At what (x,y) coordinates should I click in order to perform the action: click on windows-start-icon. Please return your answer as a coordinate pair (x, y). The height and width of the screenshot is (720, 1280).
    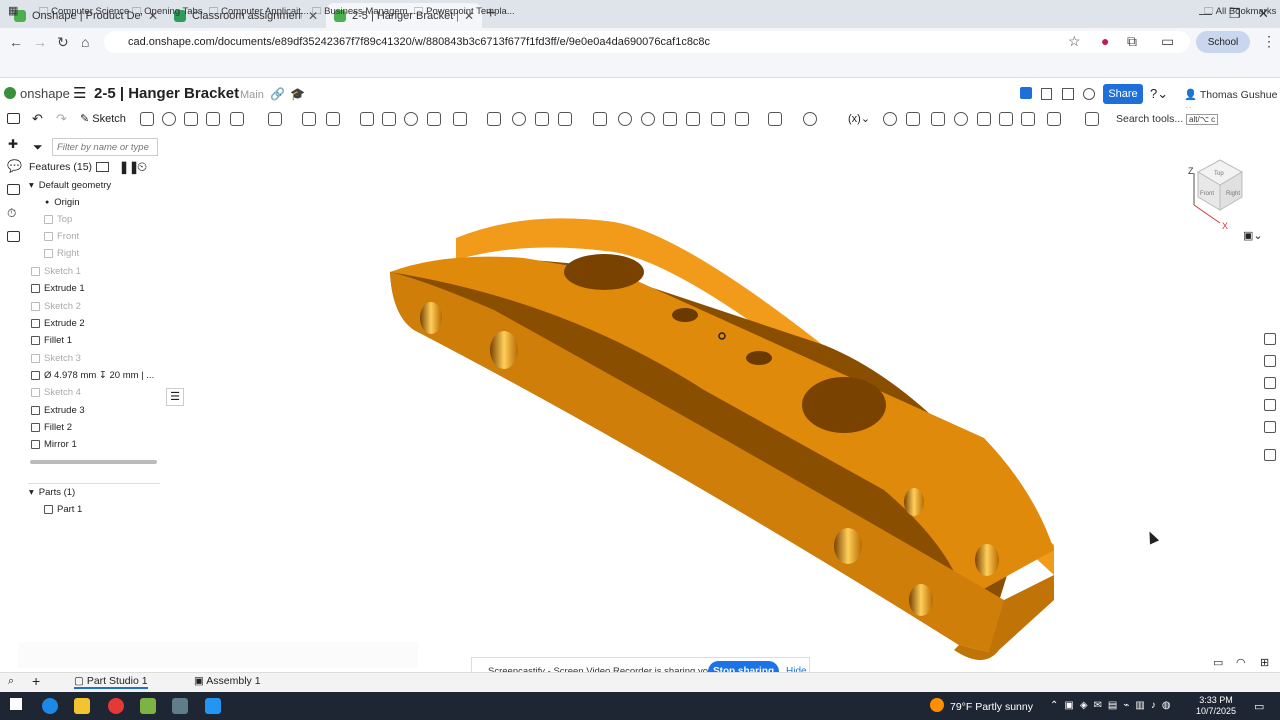
    Looking at the image, I should click on (16, 704).